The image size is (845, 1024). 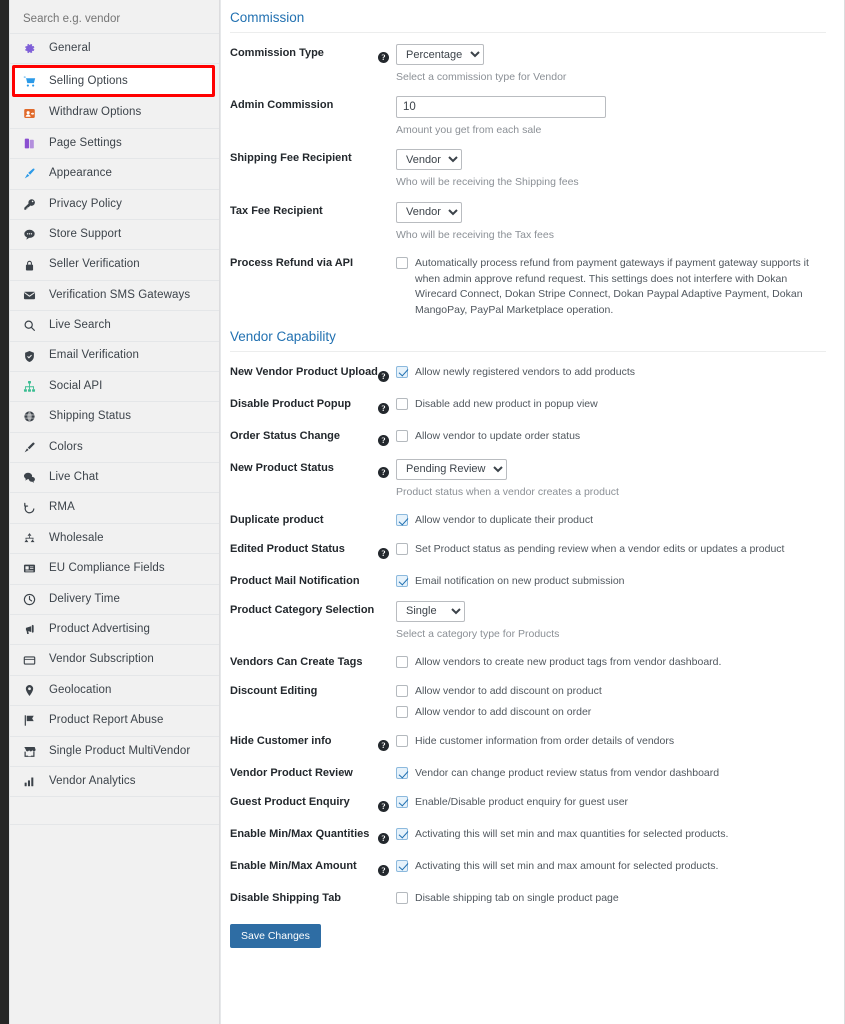 I want to click on sidebar-item-label: Store Support, so click(x=85, y=233).